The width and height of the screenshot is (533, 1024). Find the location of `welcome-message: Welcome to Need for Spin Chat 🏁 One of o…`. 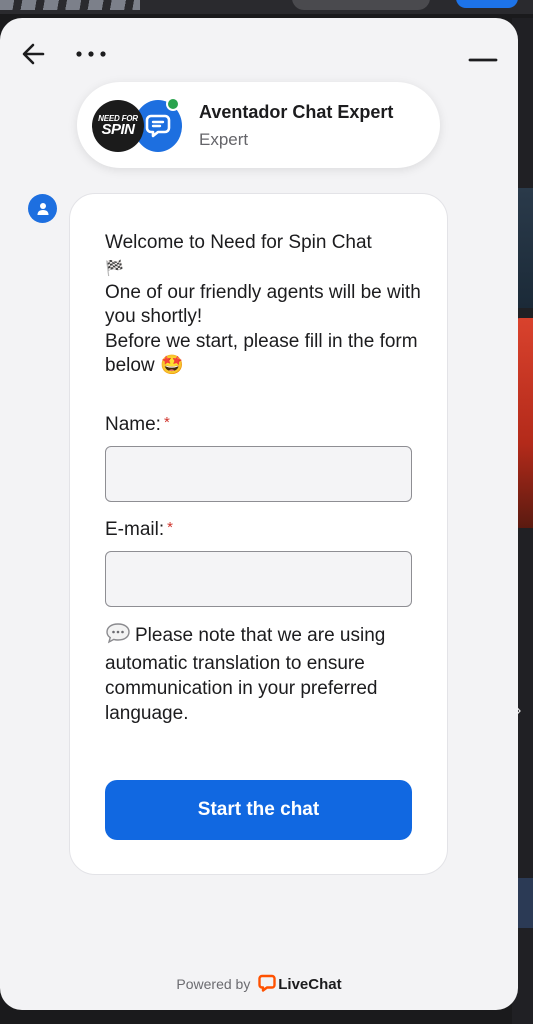

welcome-message: Welcome to Need for Spin Chat 🏁 One of o… is located at coordinates (265, 305).